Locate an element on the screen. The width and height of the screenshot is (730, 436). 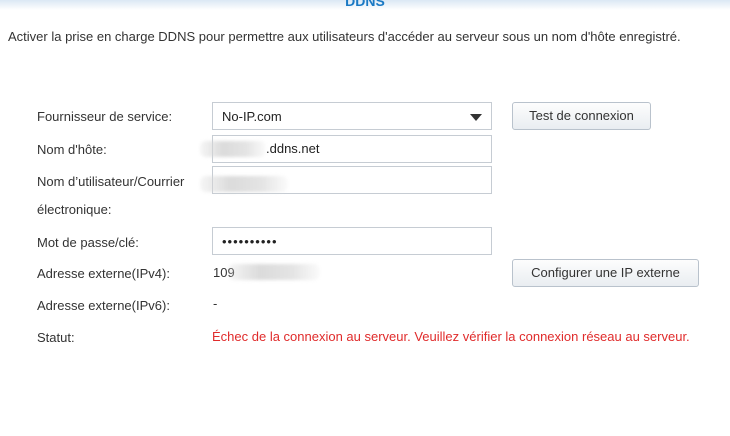
password-label: Mot de passe/clé: is located at coordinates (88, 242).